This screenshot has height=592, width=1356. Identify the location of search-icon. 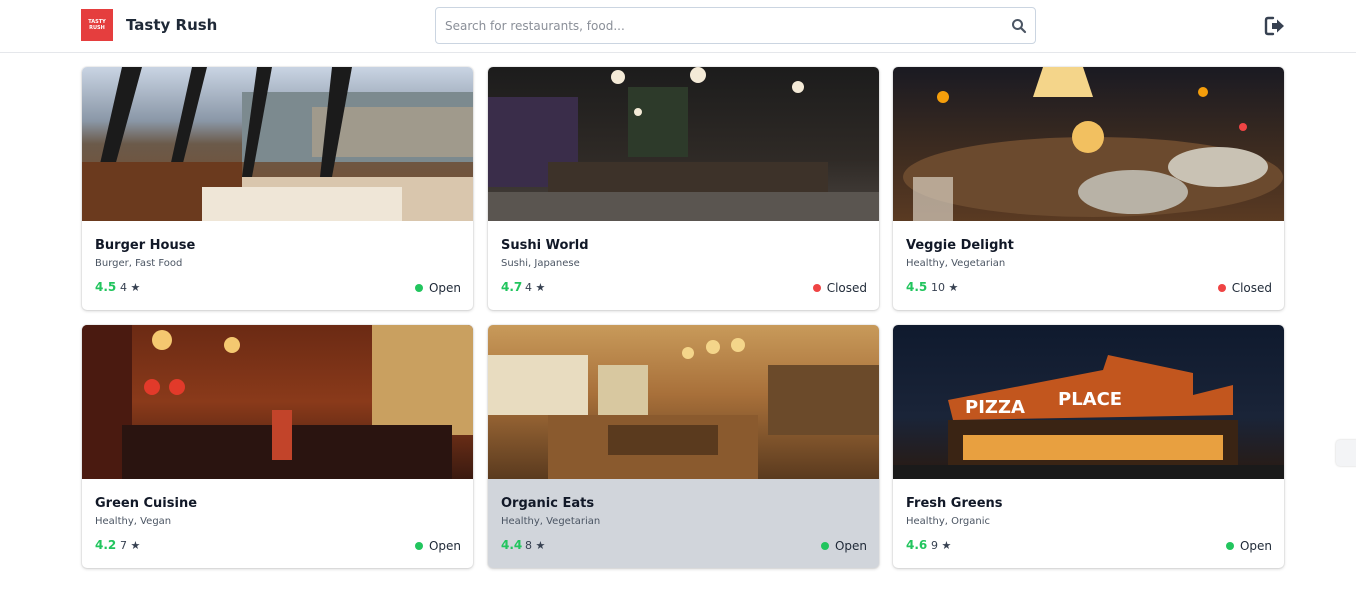
(1019, 26).